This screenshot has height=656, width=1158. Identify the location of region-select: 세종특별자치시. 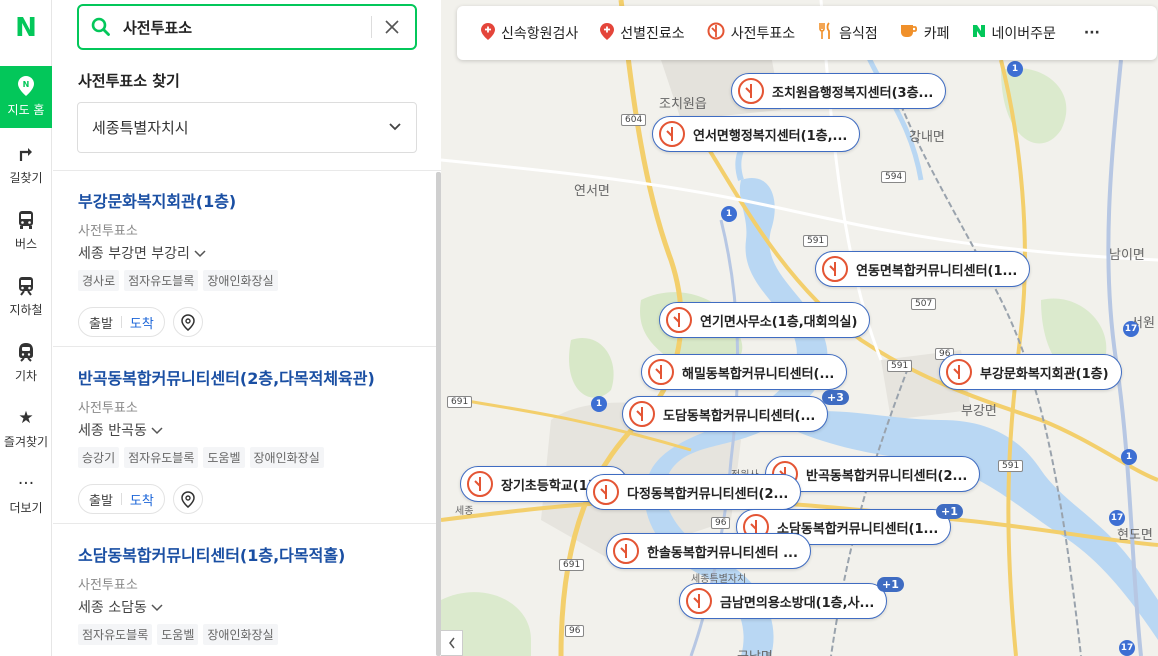
(247, 127).